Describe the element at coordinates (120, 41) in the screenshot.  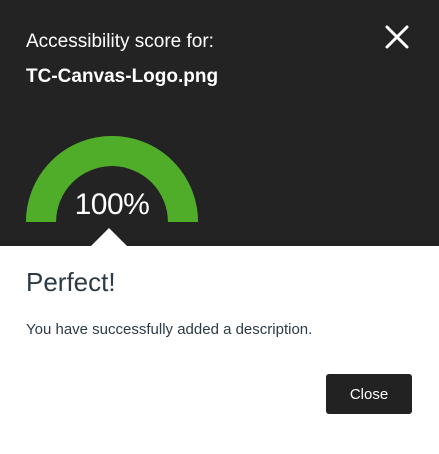
I see `dialog-subtitle: Accessibility score for:` at that location.